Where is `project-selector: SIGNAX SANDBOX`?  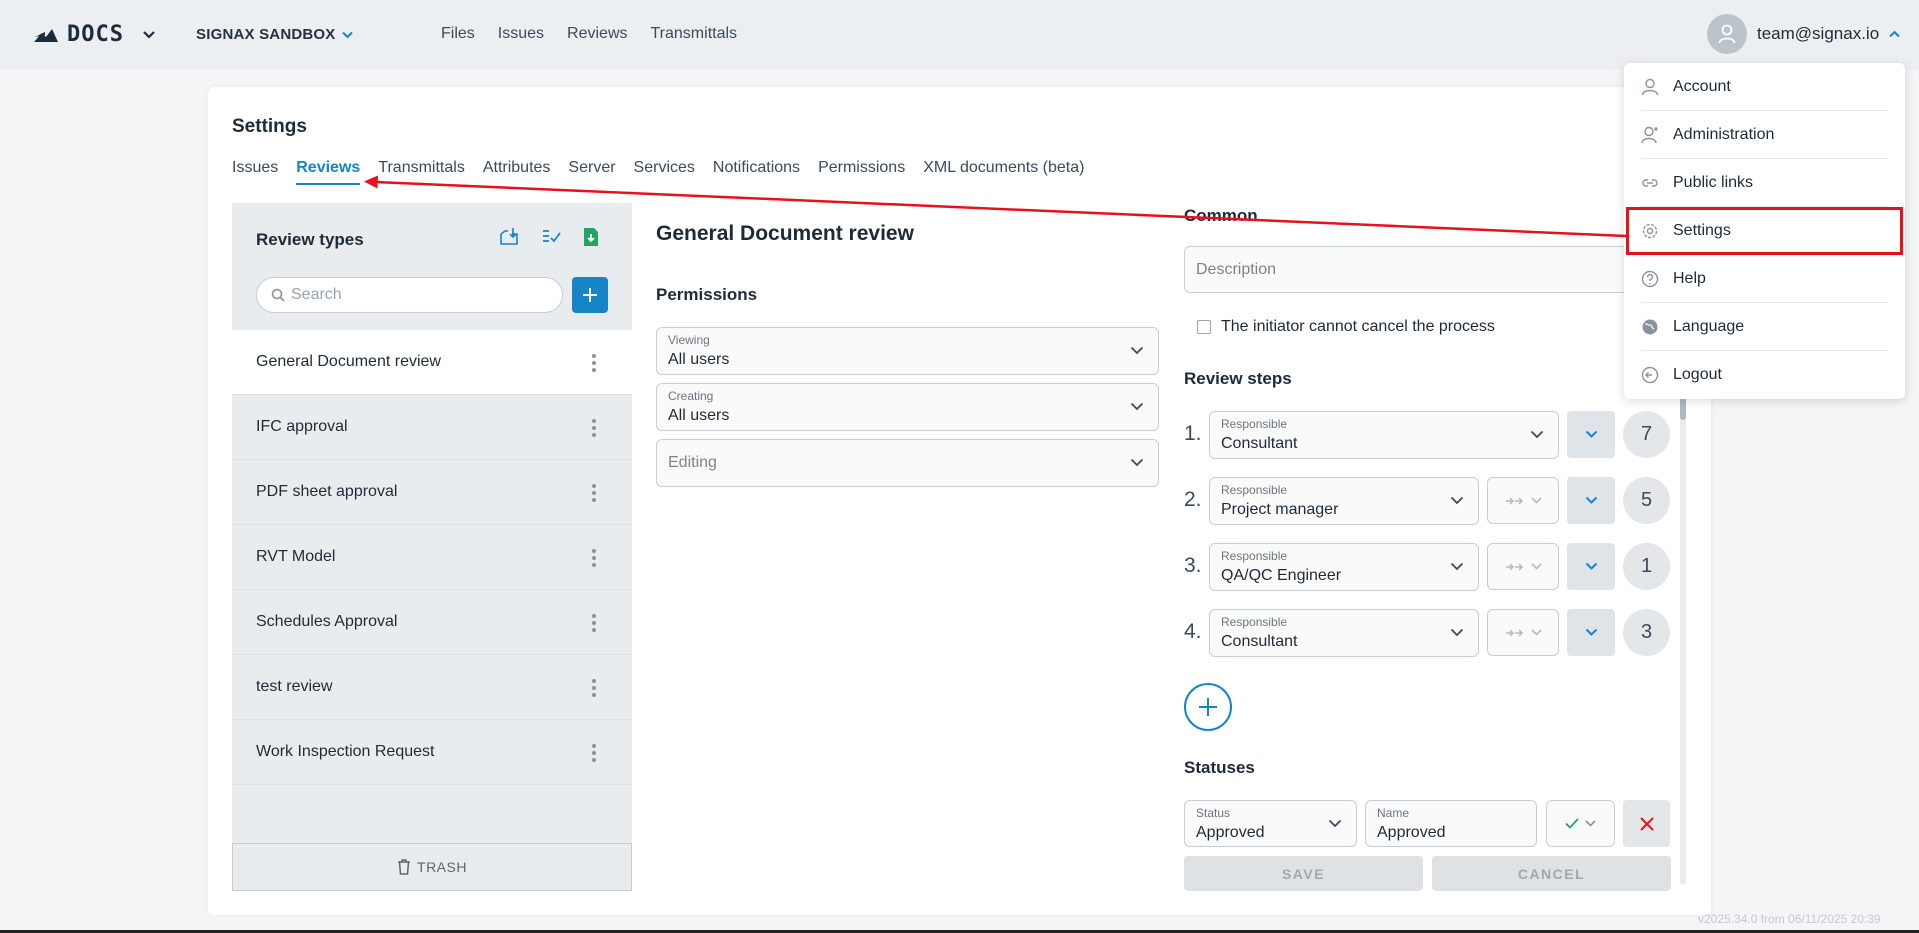 project-selector: SIGNAX SANDBOX is located at coordinates (274, 34).